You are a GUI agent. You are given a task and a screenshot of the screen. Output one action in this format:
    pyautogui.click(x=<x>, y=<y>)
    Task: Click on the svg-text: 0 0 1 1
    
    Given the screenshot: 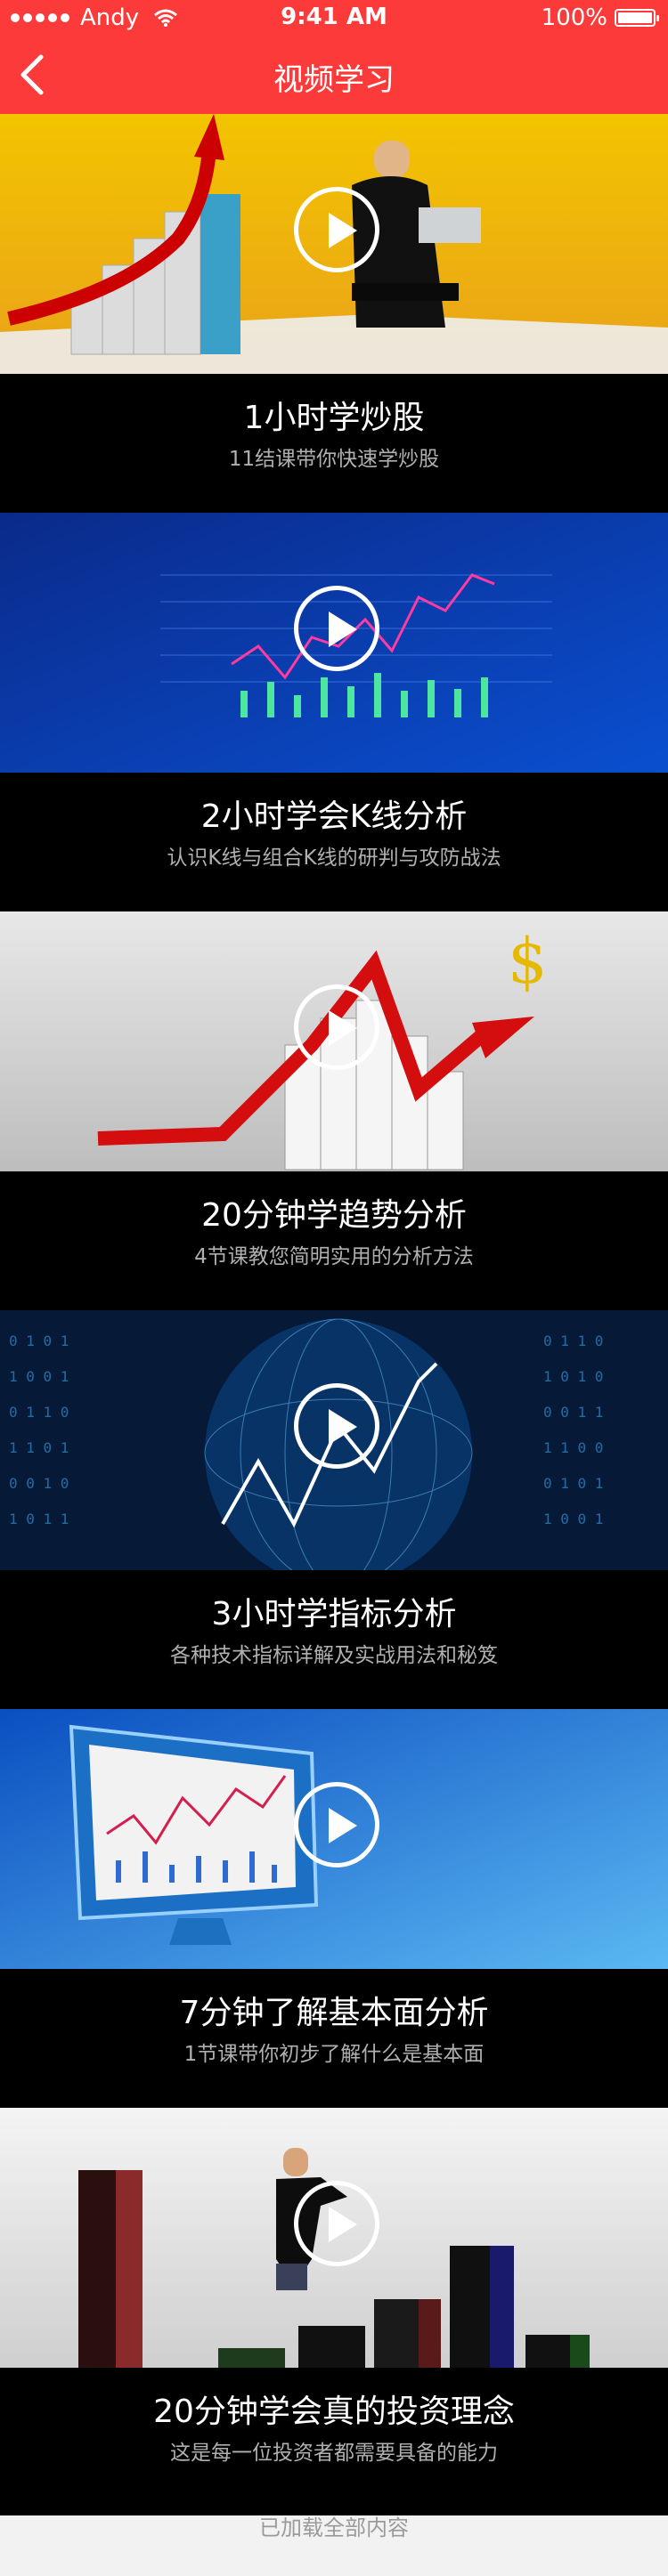 What is the action you would take?
    pyautogui.click(x=573, y=1412)
    